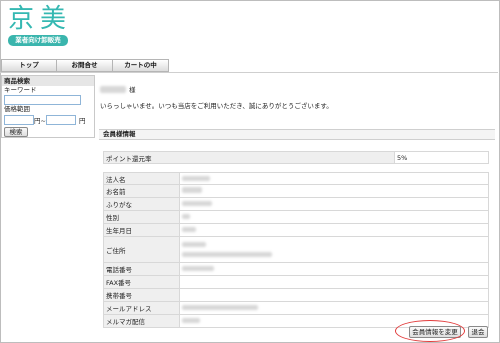 The height and width of the screenshot is (343, 500). I want to click on edit-member-info-button: 会員情報を変更, so click(435, 332).